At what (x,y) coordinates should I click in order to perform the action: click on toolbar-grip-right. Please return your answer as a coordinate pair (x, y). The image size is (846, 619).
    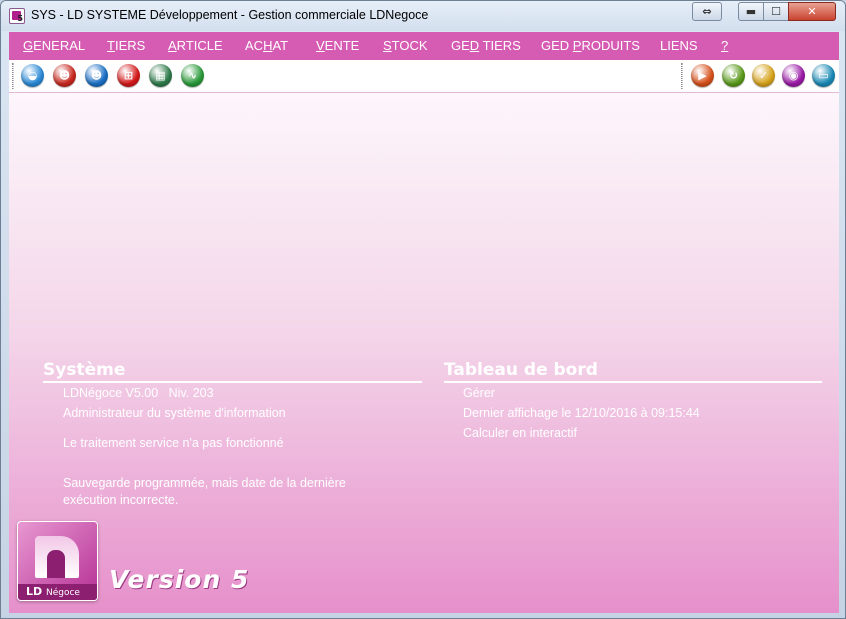
    Looking at the image, I should click on (682, 76).